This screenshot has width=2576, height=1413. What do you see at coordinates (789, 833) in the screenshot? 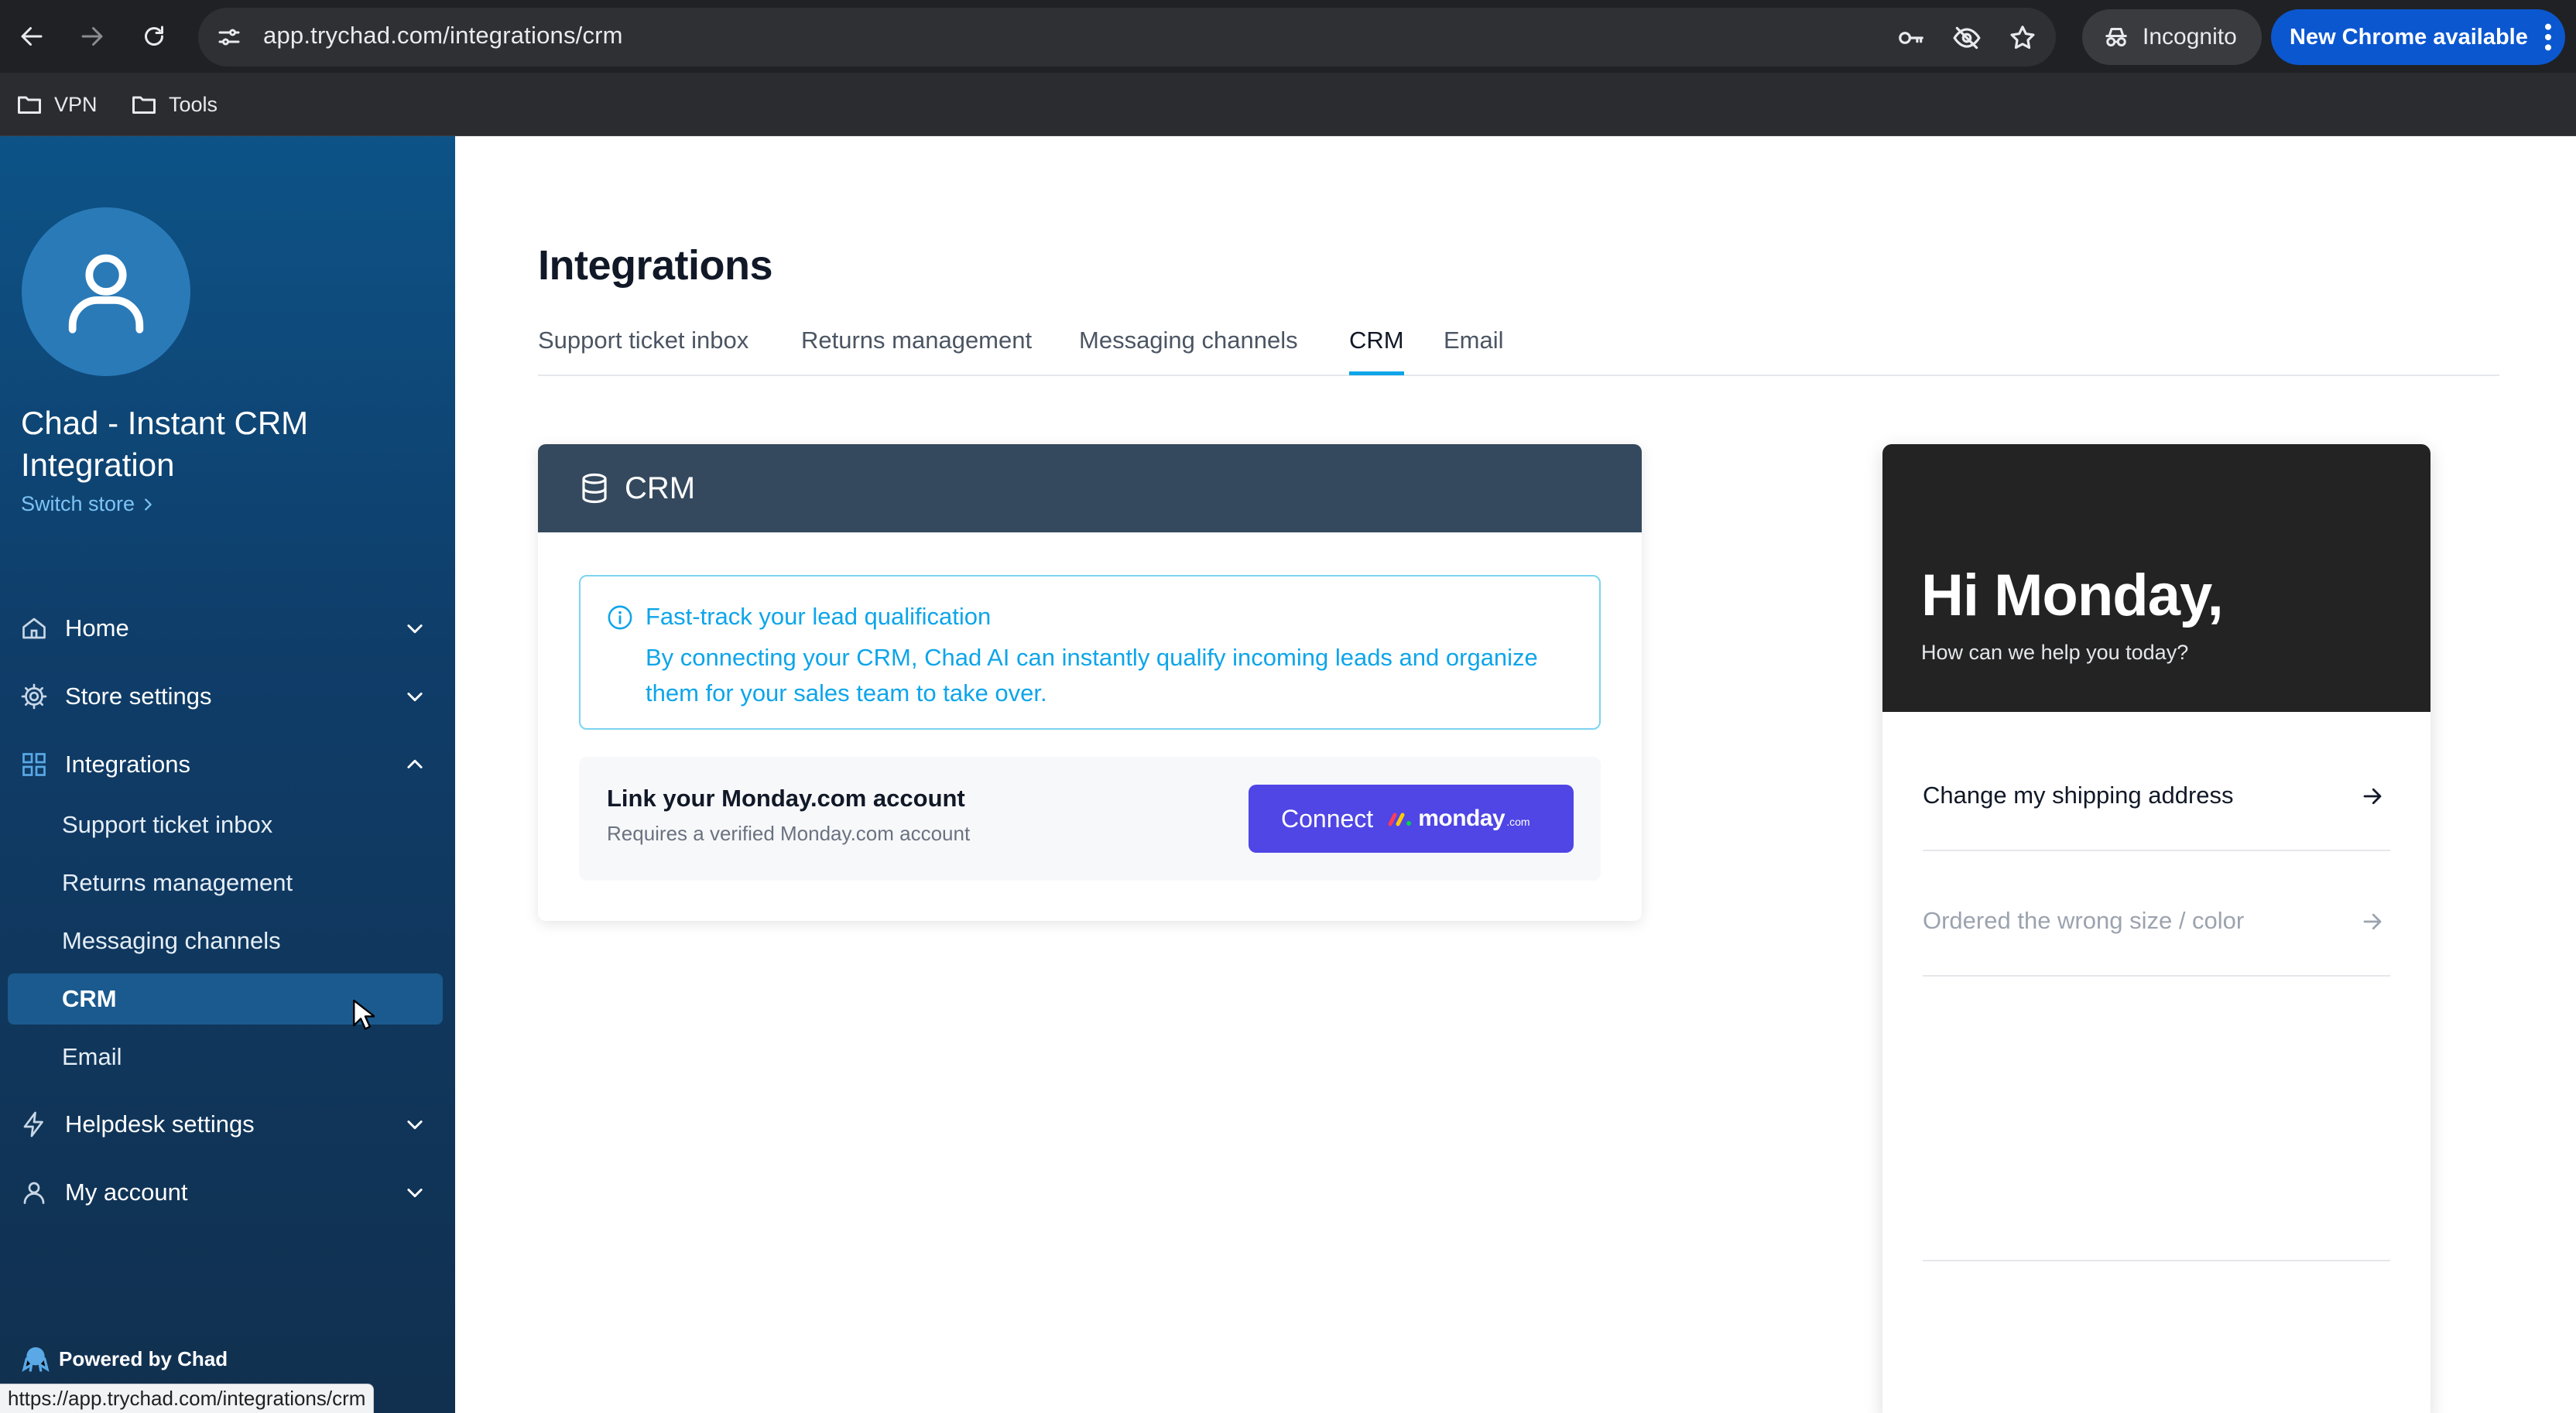
I see `link-subtitle: Requires a verified Monday.com account` at bounding box center [789, 833].